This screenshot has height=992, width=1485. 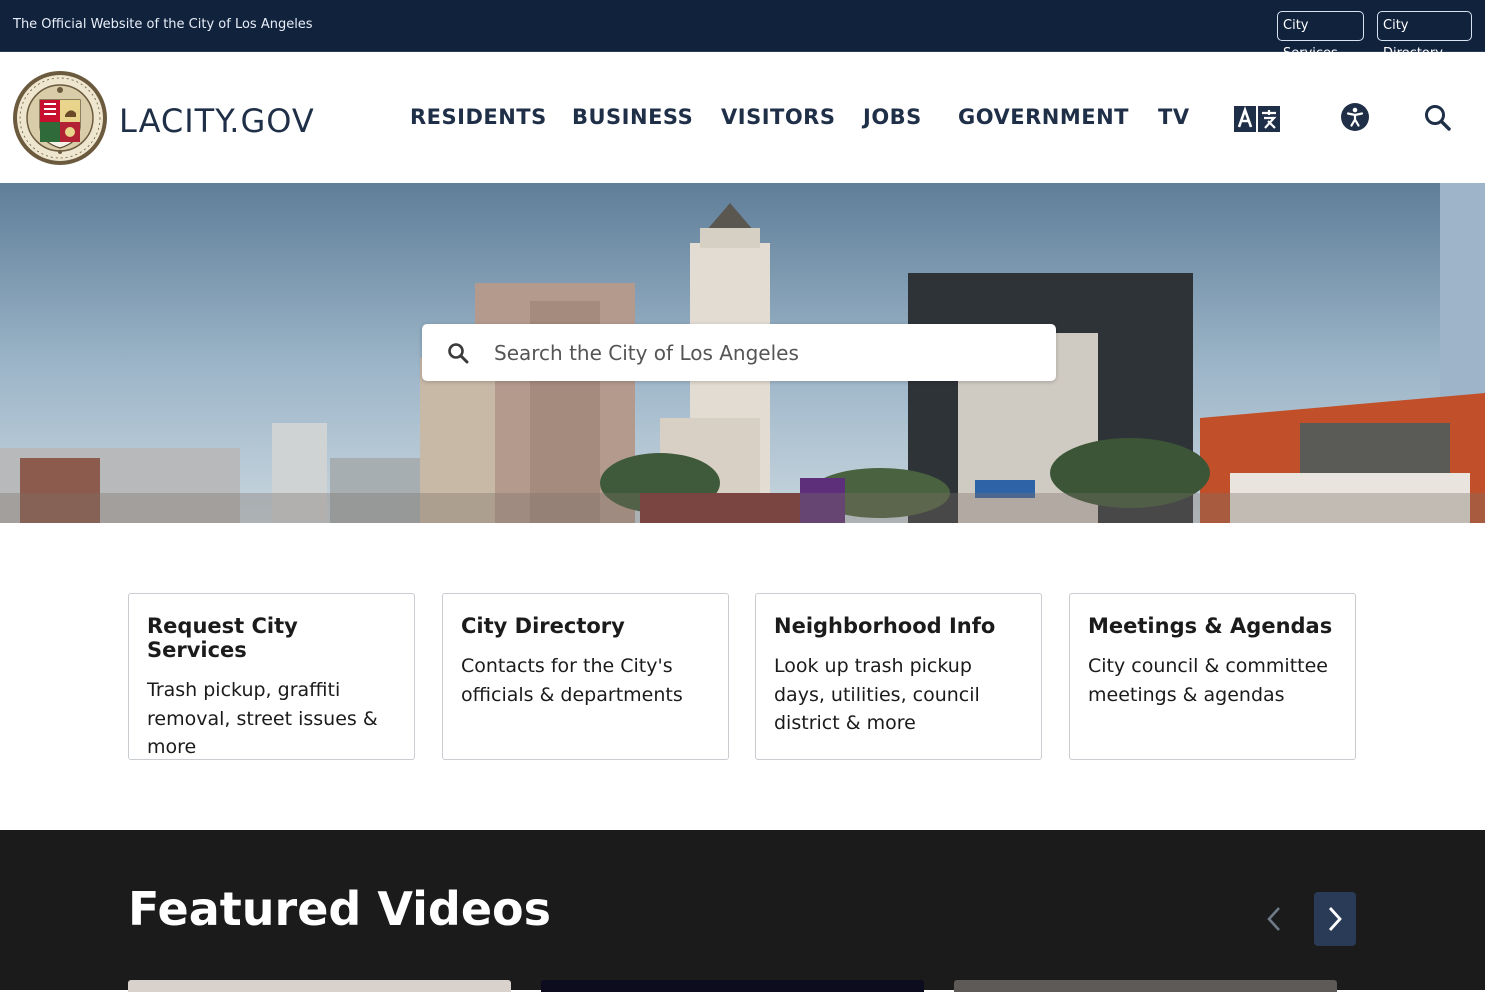 I want to click on card-title: Request City Services, so click(x=222, y=638).